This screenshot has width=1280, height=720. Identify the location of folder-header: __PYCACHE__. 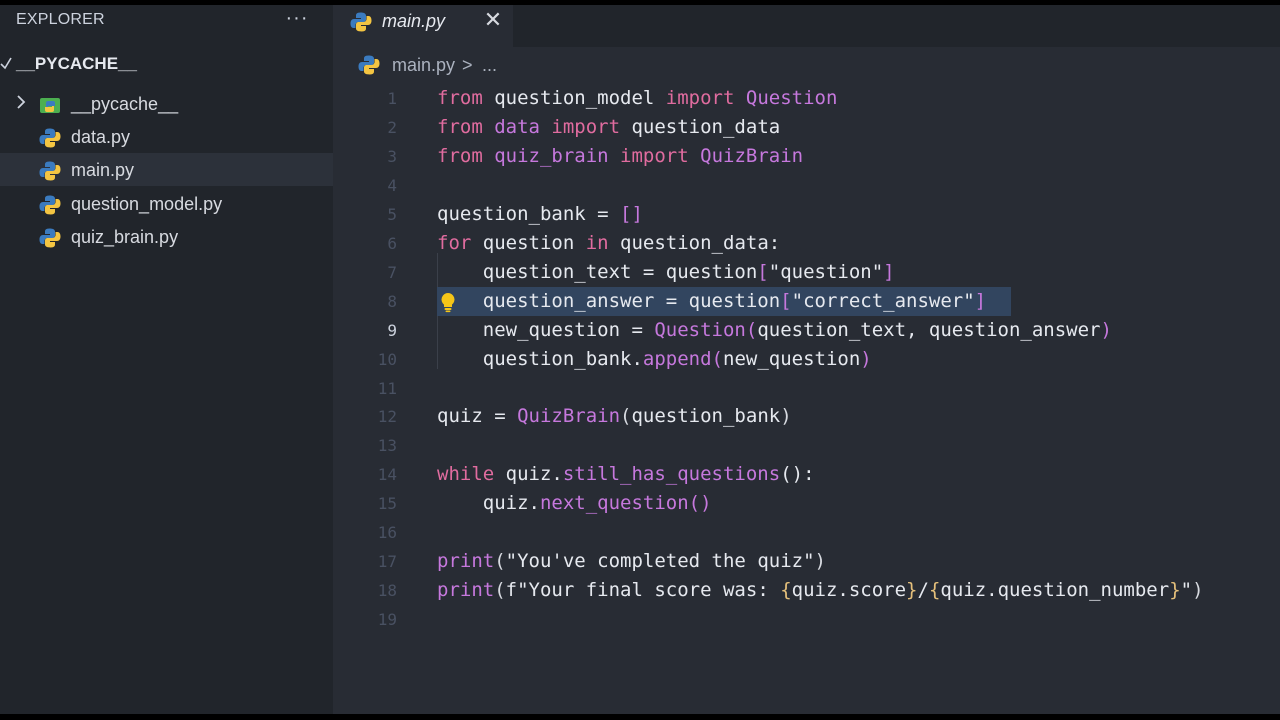
(166, 64).